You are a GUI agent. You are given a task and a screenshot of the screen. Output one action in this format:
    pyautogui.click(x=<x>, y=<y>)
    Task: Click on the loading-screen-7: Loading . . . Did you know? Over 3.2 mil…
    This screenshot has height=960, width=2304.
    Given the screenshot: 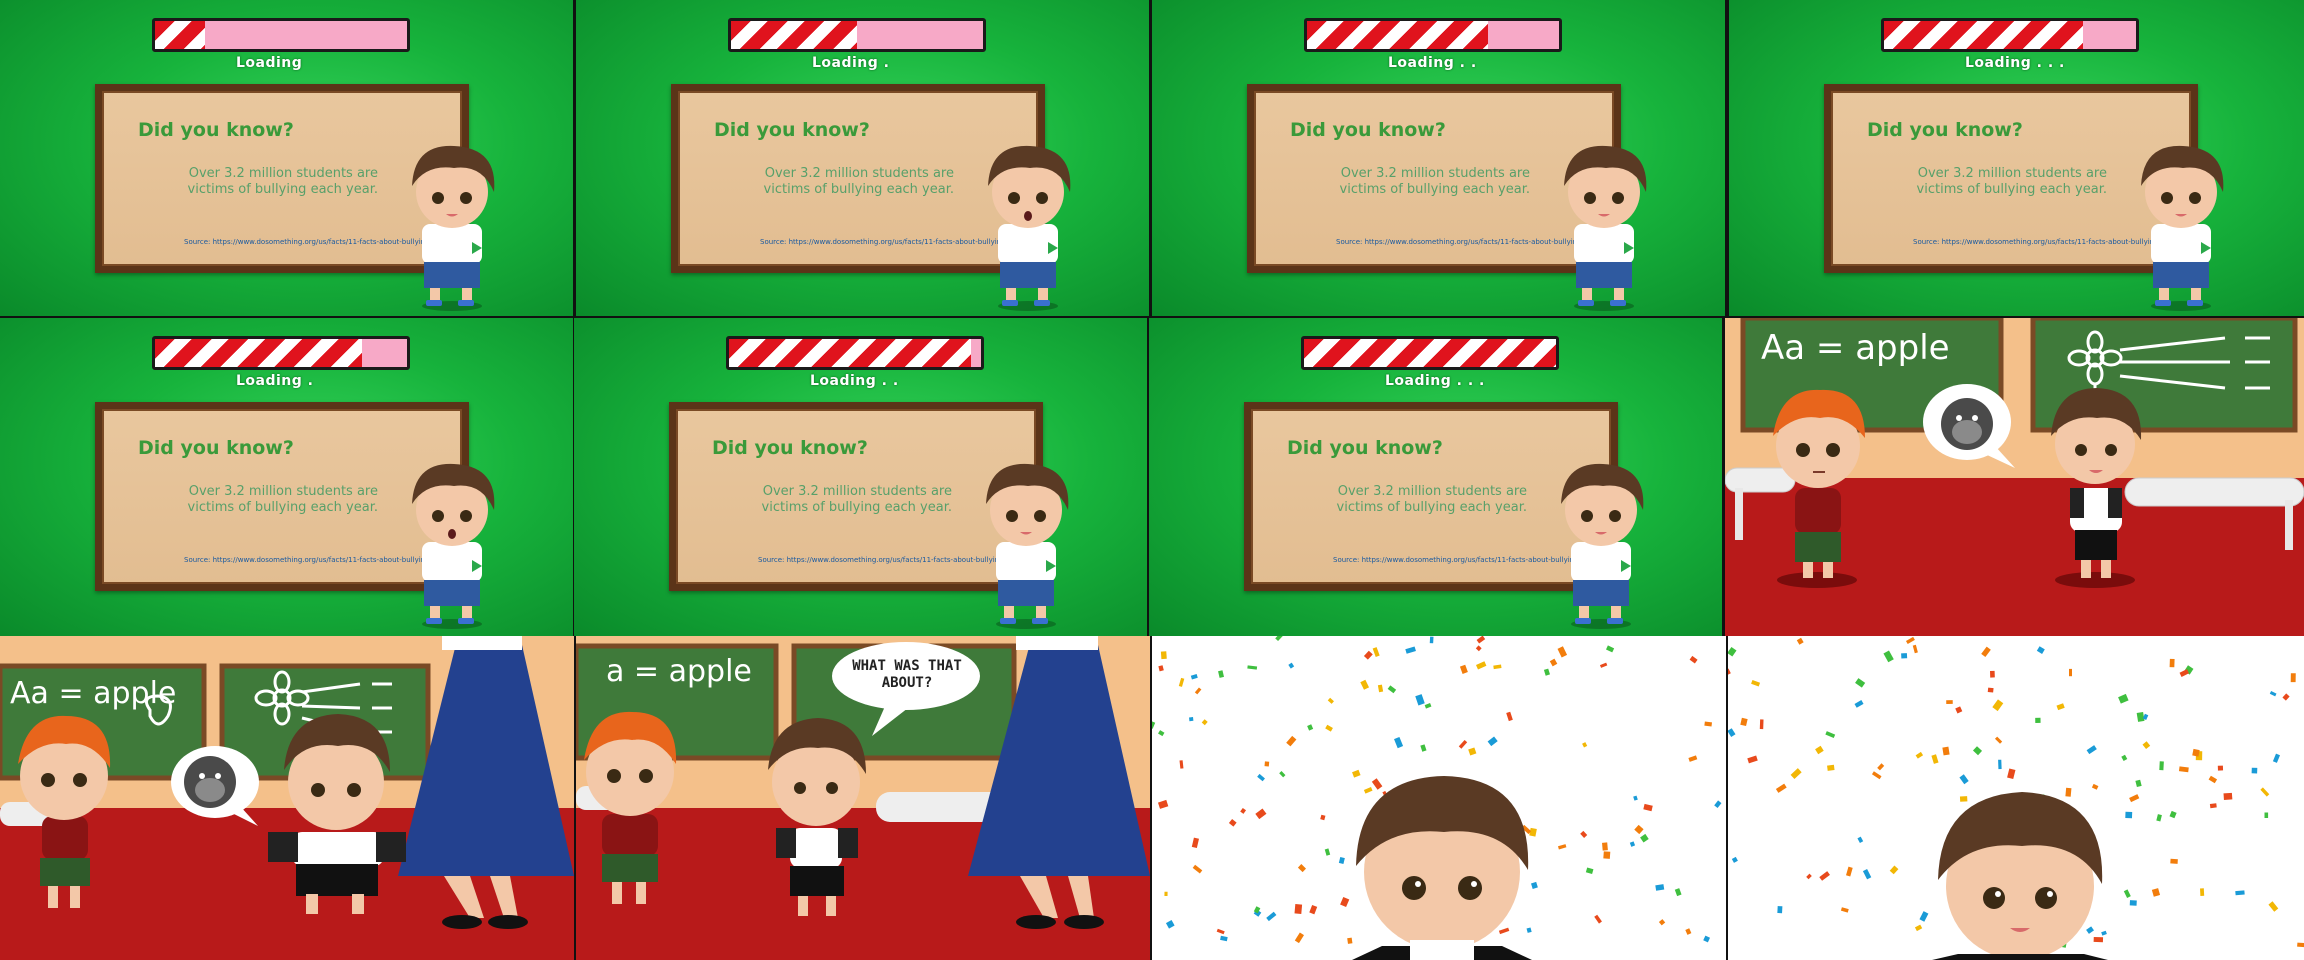 What is the action you would take?
    pyautogui.click(x=1435, y=477)
    